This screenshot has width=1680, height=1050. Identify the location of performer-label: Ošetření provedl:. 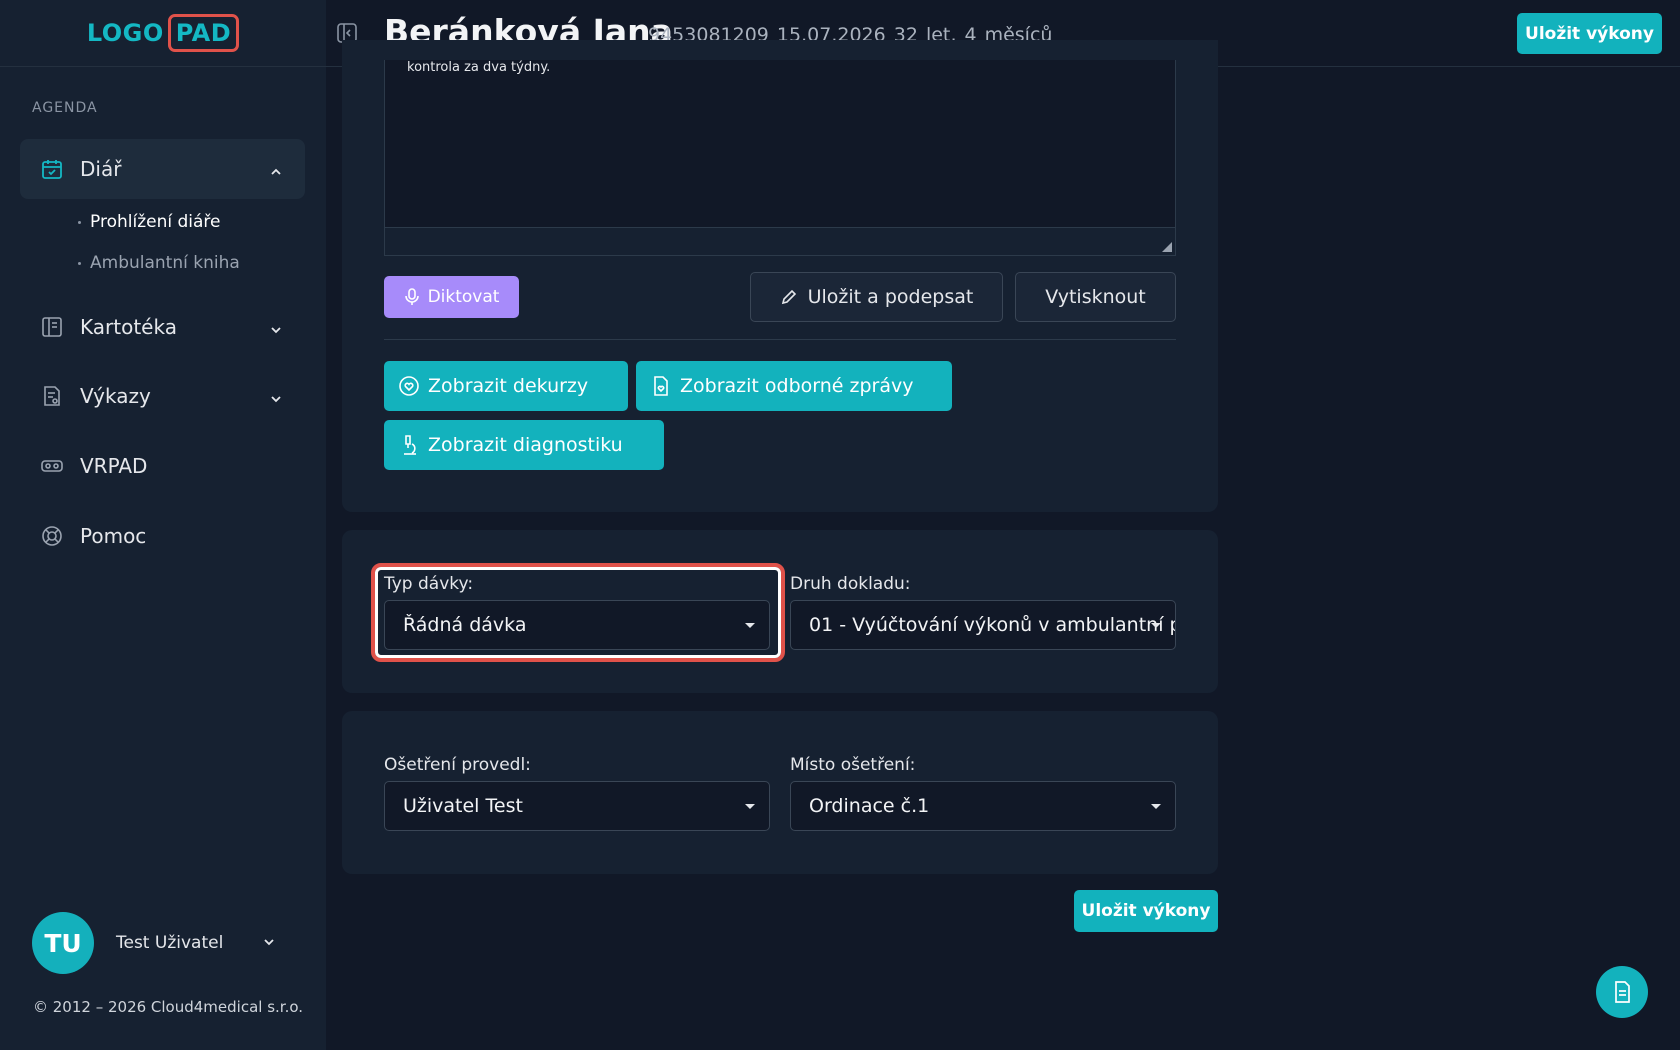
(457, 765).